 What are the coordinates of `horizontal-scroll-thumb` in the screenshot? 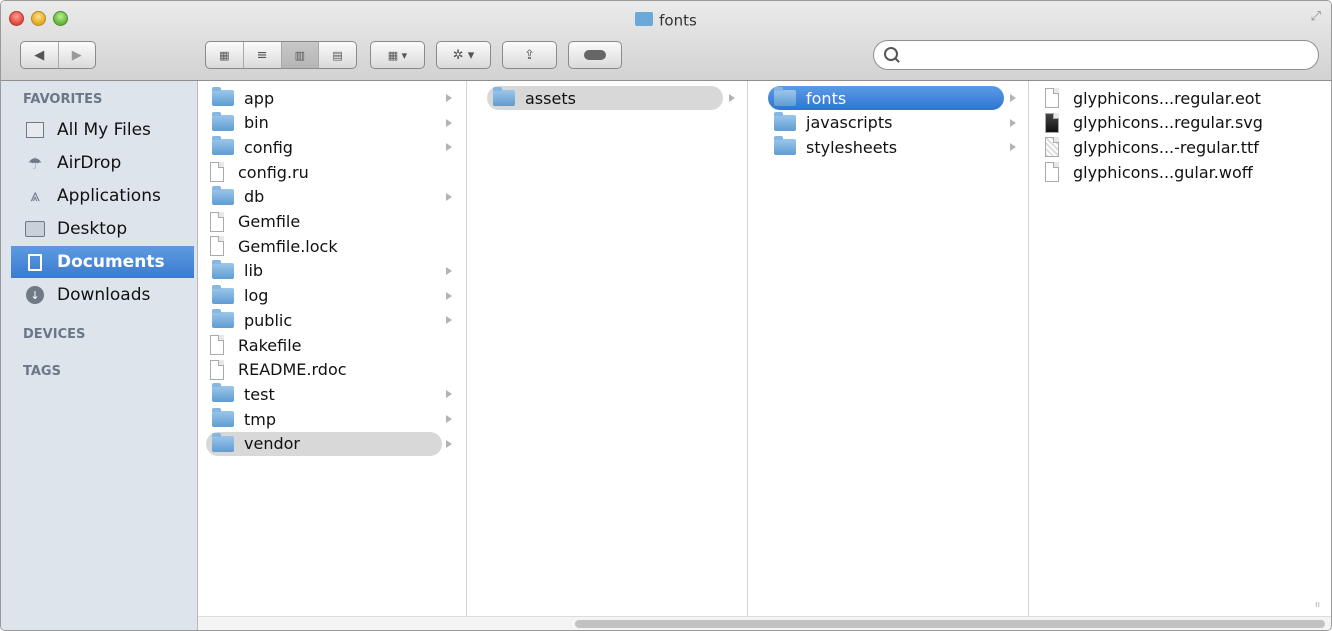 It's located at (950, 624).